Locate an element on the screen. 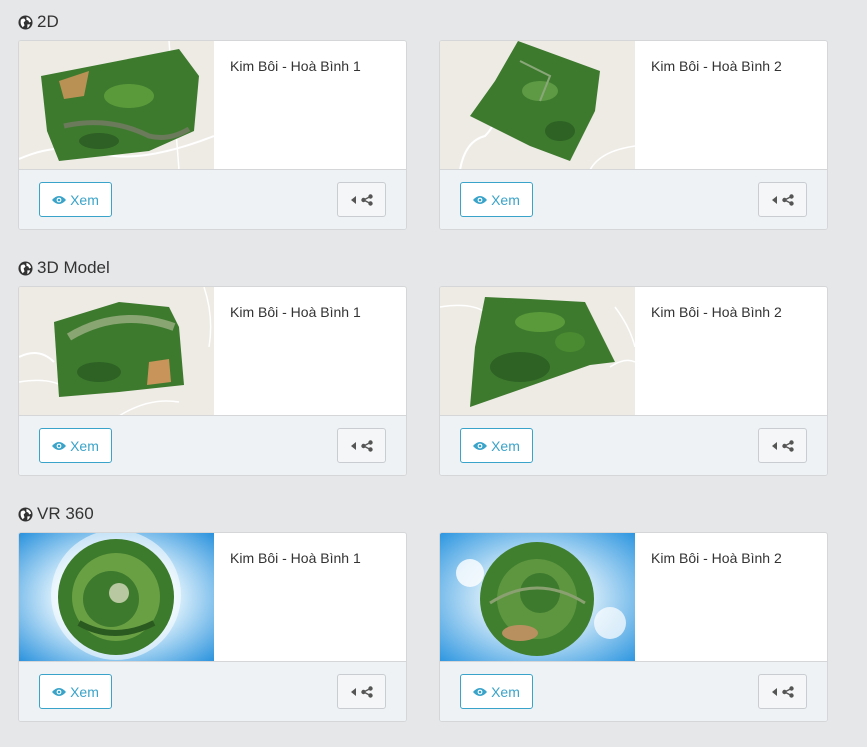  section-title-label: 3D Model is located at coordinates (73, 267).